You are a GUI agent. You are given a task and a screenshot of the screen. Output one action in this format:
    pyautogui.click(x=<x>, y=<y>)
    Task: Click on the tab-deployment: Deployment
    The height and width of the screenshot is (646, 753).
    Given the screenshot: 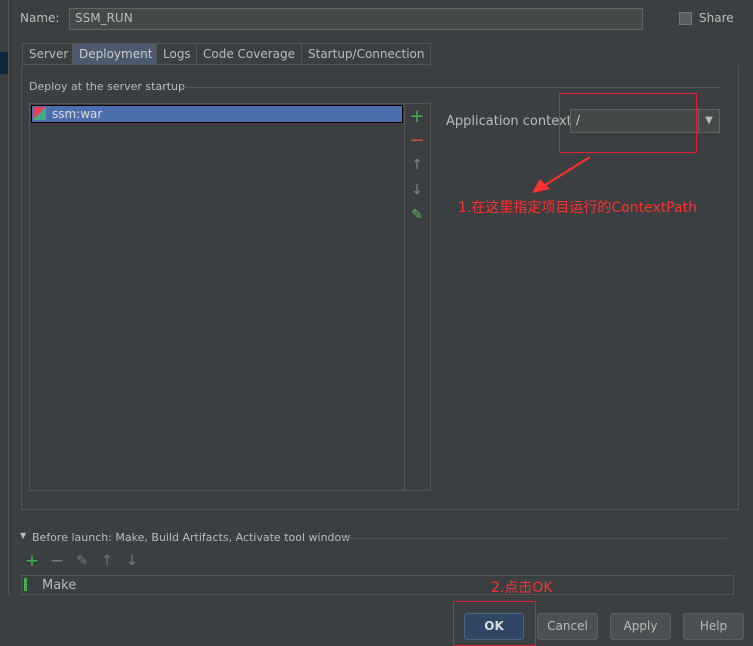 What is the action you would take?
    pyautogui.click(x=116, y=54)
    